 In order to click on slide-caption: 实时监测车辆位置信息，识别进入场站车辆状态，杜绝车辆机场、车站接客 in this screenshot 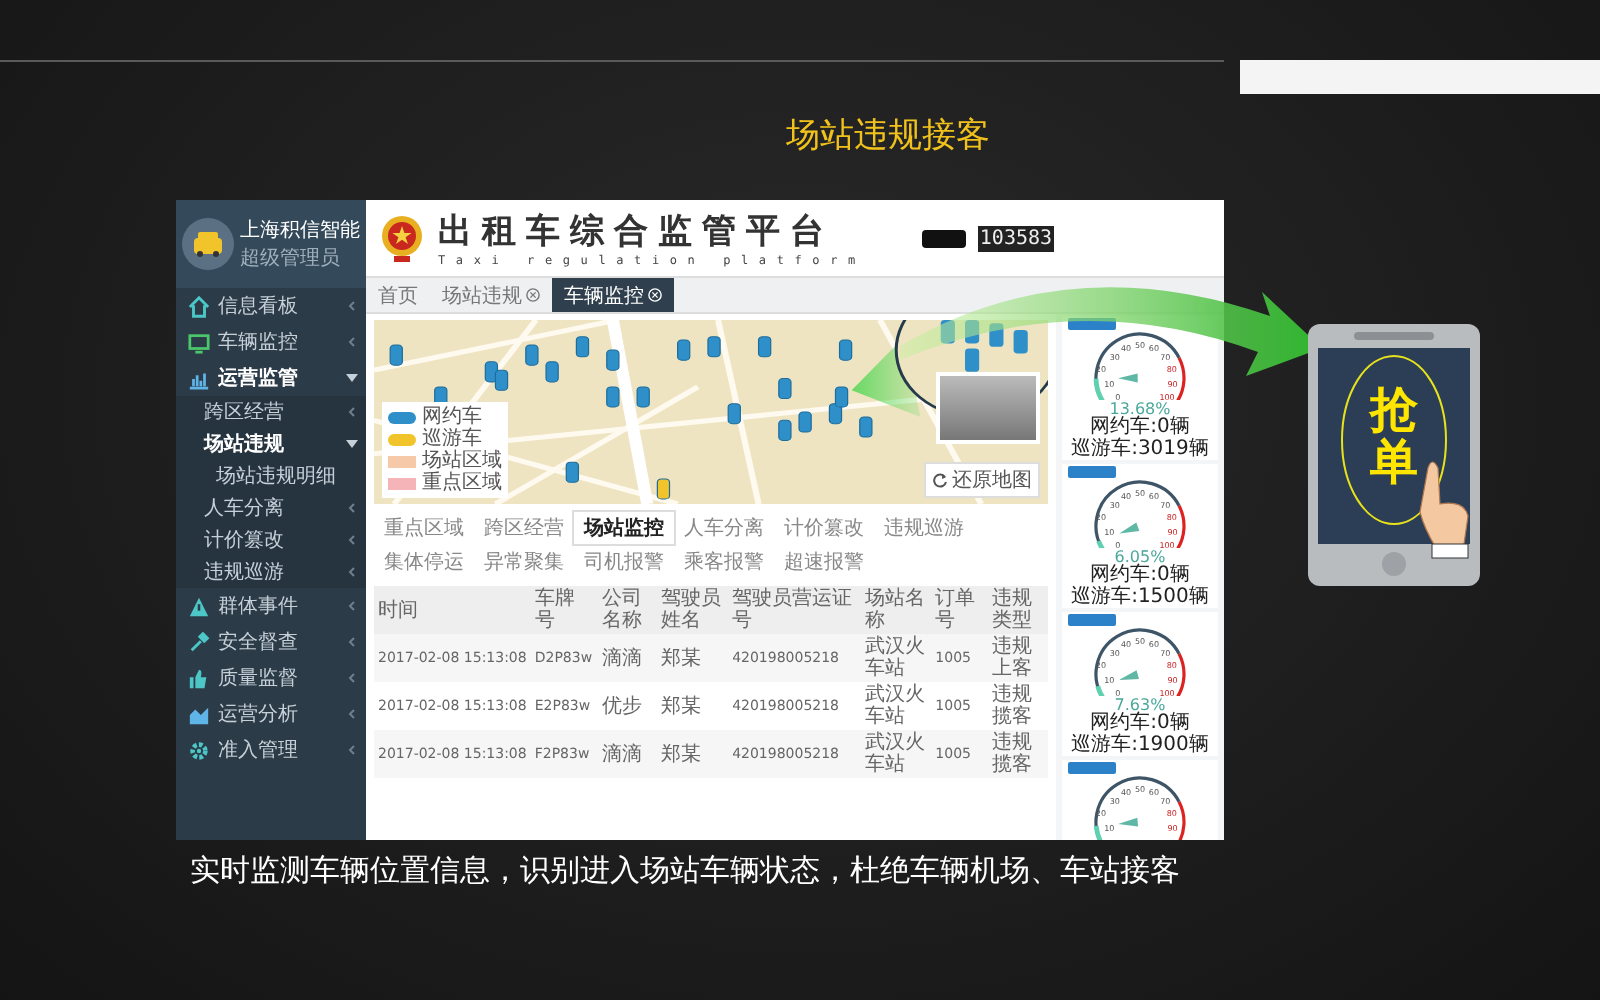, I will do `click(685, 871)`.